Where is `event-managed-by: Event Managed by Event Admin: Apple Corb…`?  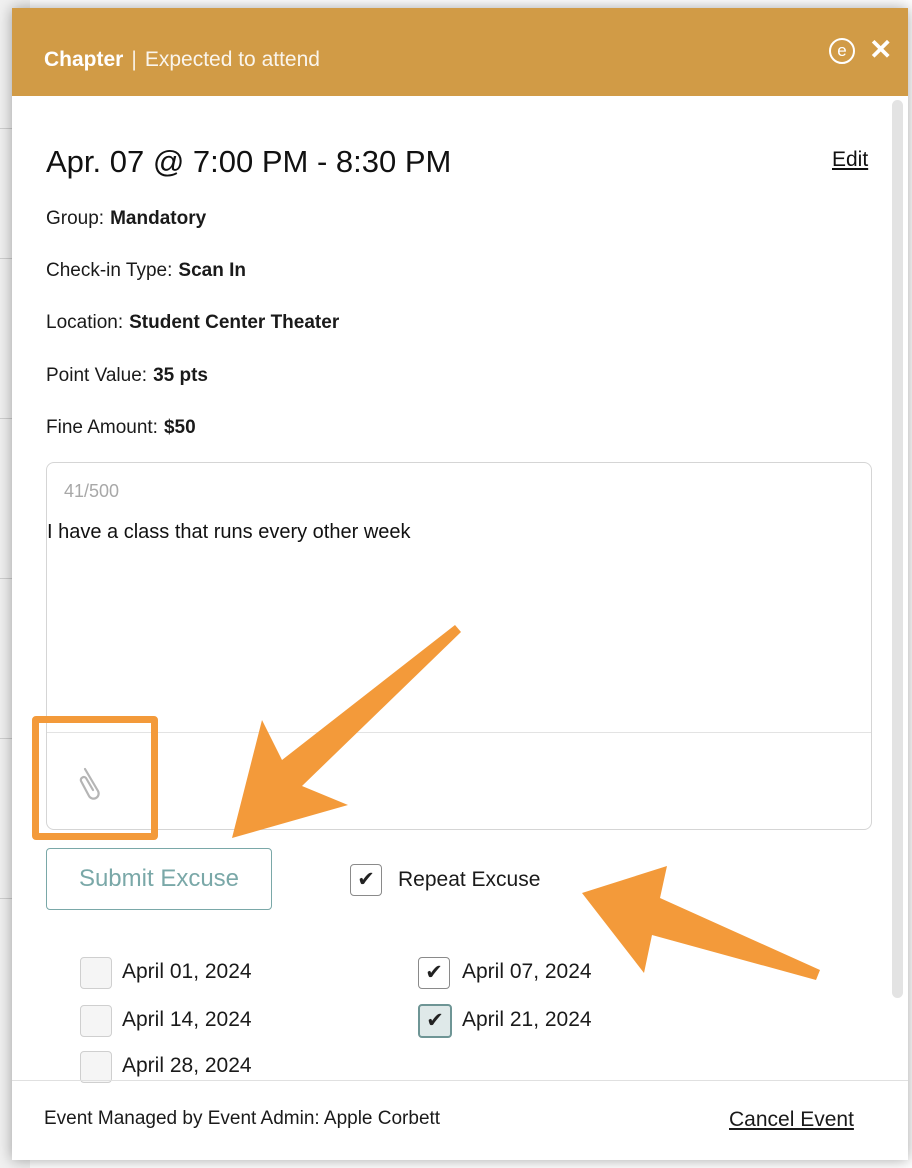
event-managed-by: Event Managed by Event Admin: Apple Corb… is located at coordinates (242, 1118).